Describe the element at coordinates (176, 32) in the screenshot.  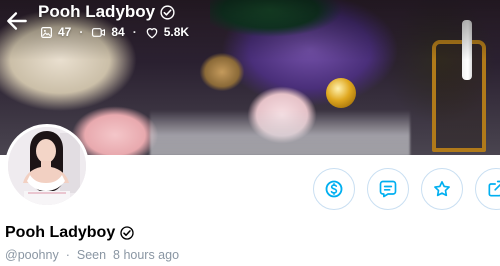
I see `likes-count: 5.8K` at that location.